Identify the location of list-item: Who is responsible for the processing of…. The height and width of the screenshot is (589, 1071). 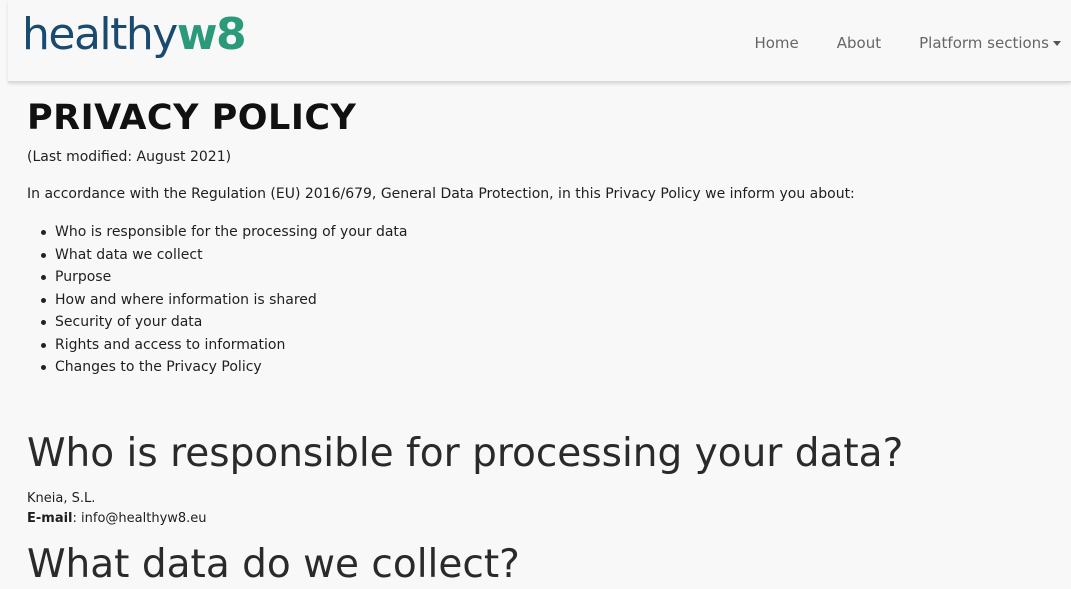
(554, 232).